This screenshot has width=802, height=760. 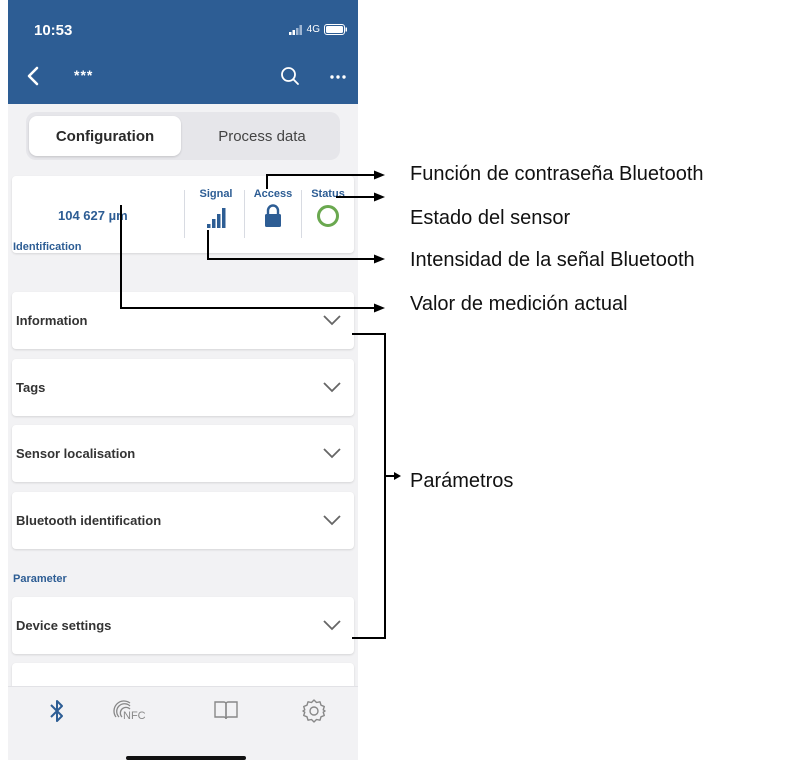 I want to click on list-item-information: Information, so click(x=183, y=320).